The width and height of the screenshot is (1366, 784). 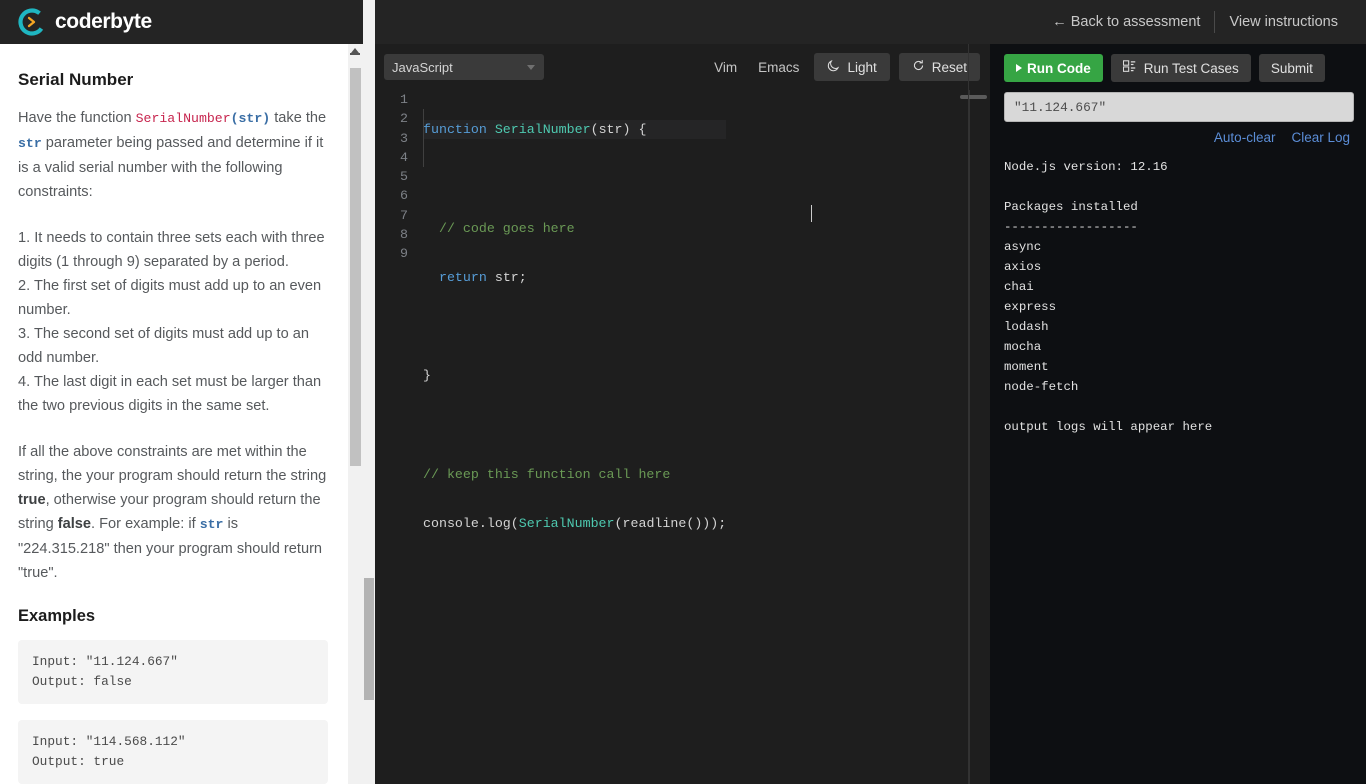 I want to click on text-cursor, so click(x=811, y=213).